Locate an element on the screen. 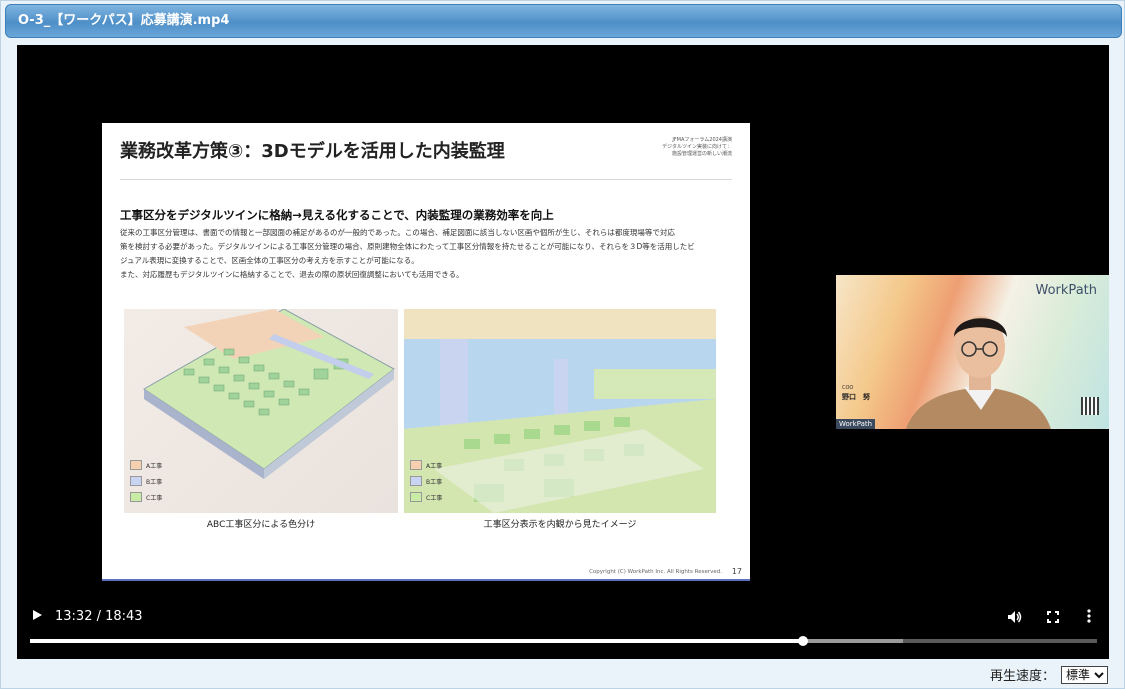 Image resolution: width=1125 pixels, height=689 pixels. more-options-button is located at coordinates (1089, 616).